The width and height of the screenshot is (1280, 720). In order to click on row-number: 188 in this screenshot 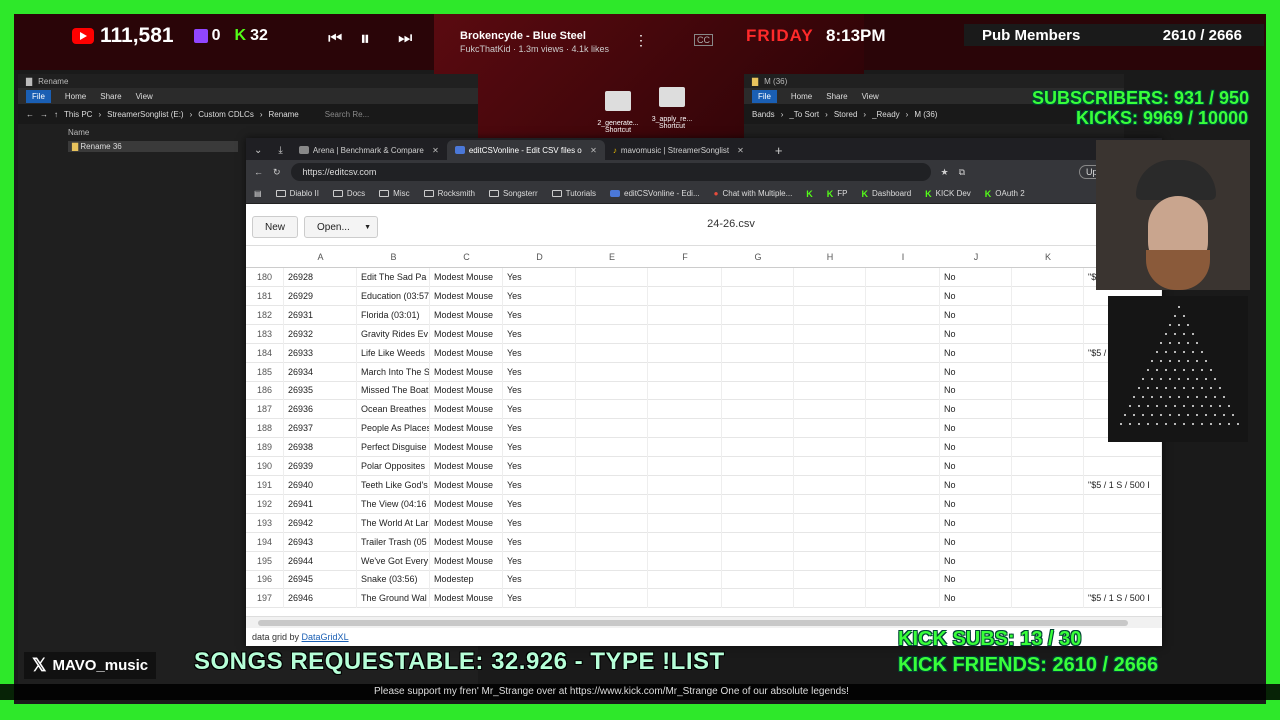, I will do `click(265, 429)`.